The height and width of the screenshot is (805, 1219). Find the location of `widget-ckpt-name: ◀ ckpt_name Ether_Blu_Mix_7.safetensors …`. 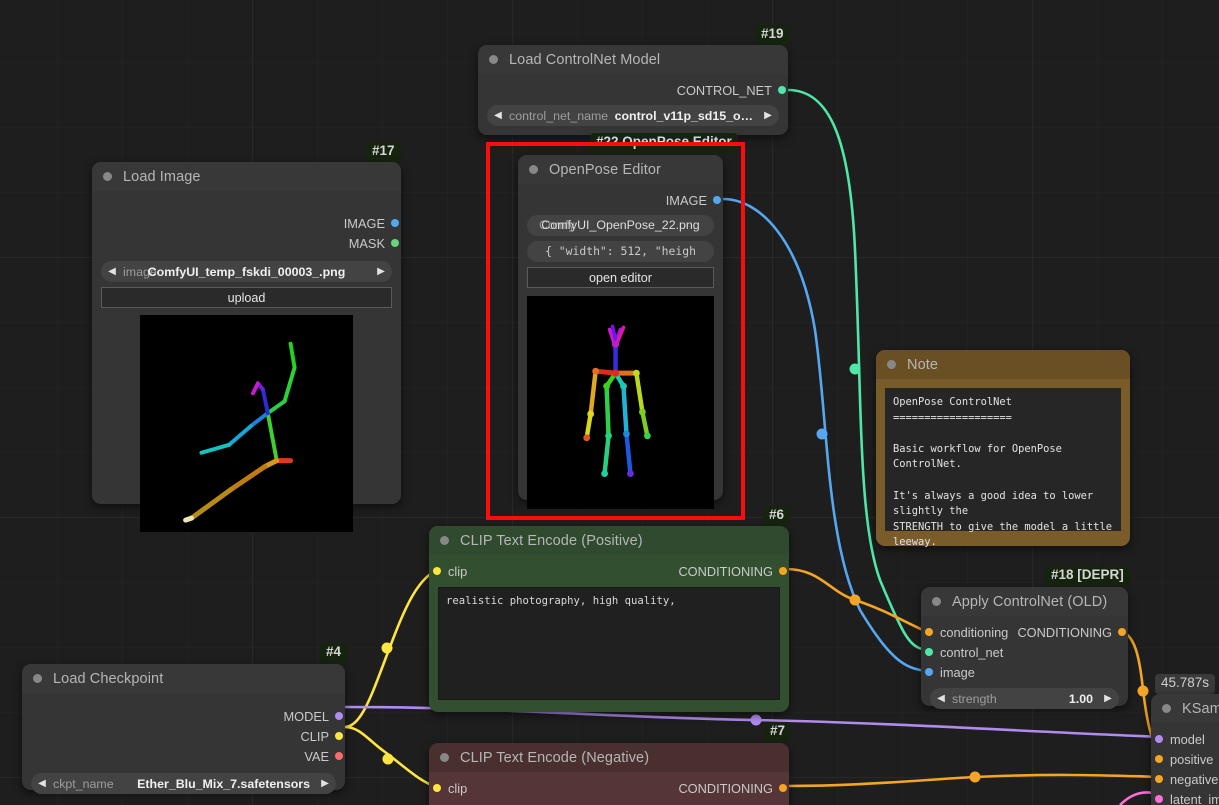

widget-ckpt-name: ◀ ckpt_name Ether_Blu_Mix_7.safetensors … is located at coordinates (183, 783).